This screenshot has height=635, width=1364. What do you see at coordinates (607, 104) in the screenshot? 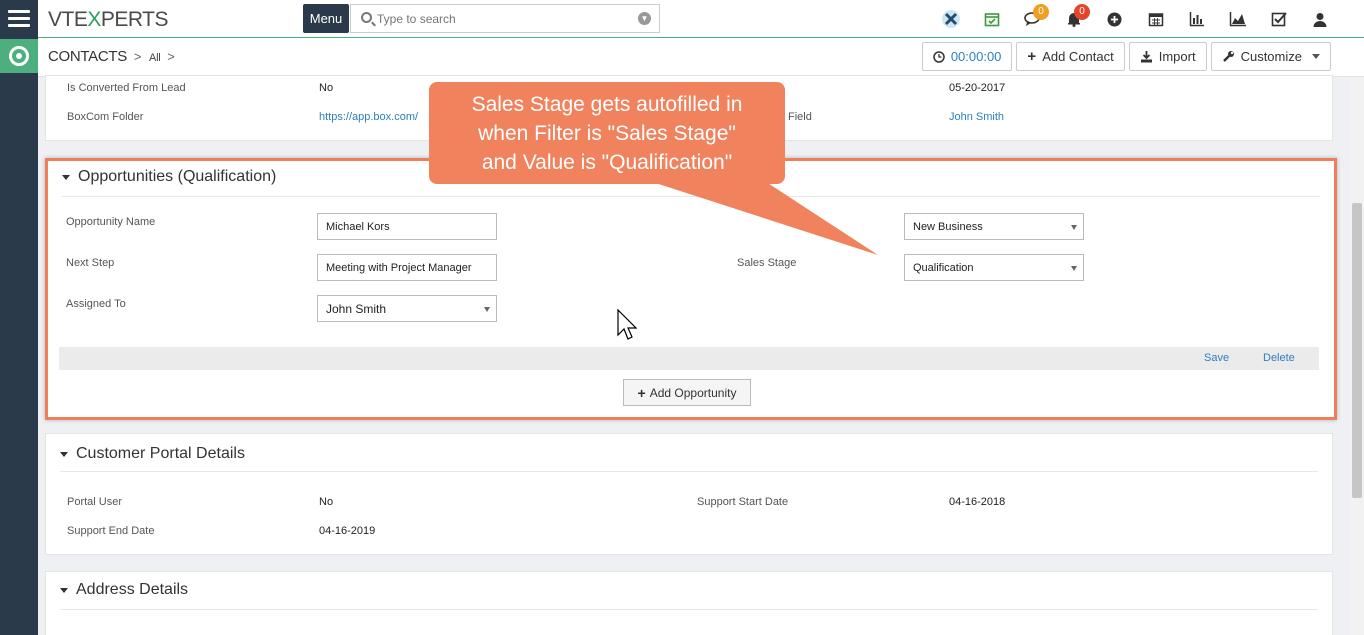
I see `callout-line: Sales Stage gets autofilled in` at bounding box center [607, 104].